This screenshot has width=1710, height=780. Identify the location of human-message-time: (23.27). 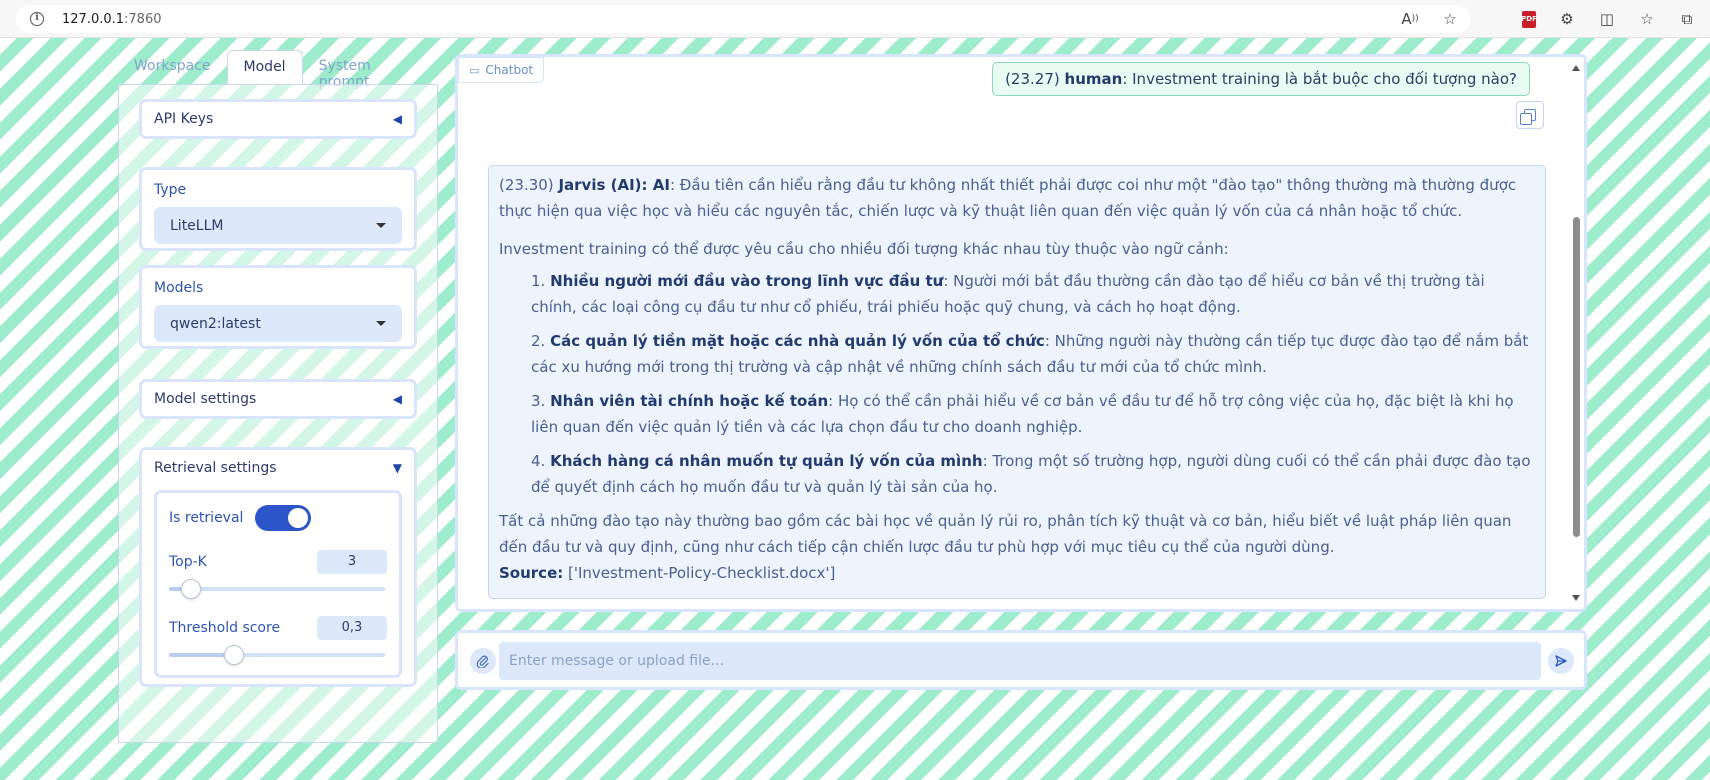
(1032, 79).